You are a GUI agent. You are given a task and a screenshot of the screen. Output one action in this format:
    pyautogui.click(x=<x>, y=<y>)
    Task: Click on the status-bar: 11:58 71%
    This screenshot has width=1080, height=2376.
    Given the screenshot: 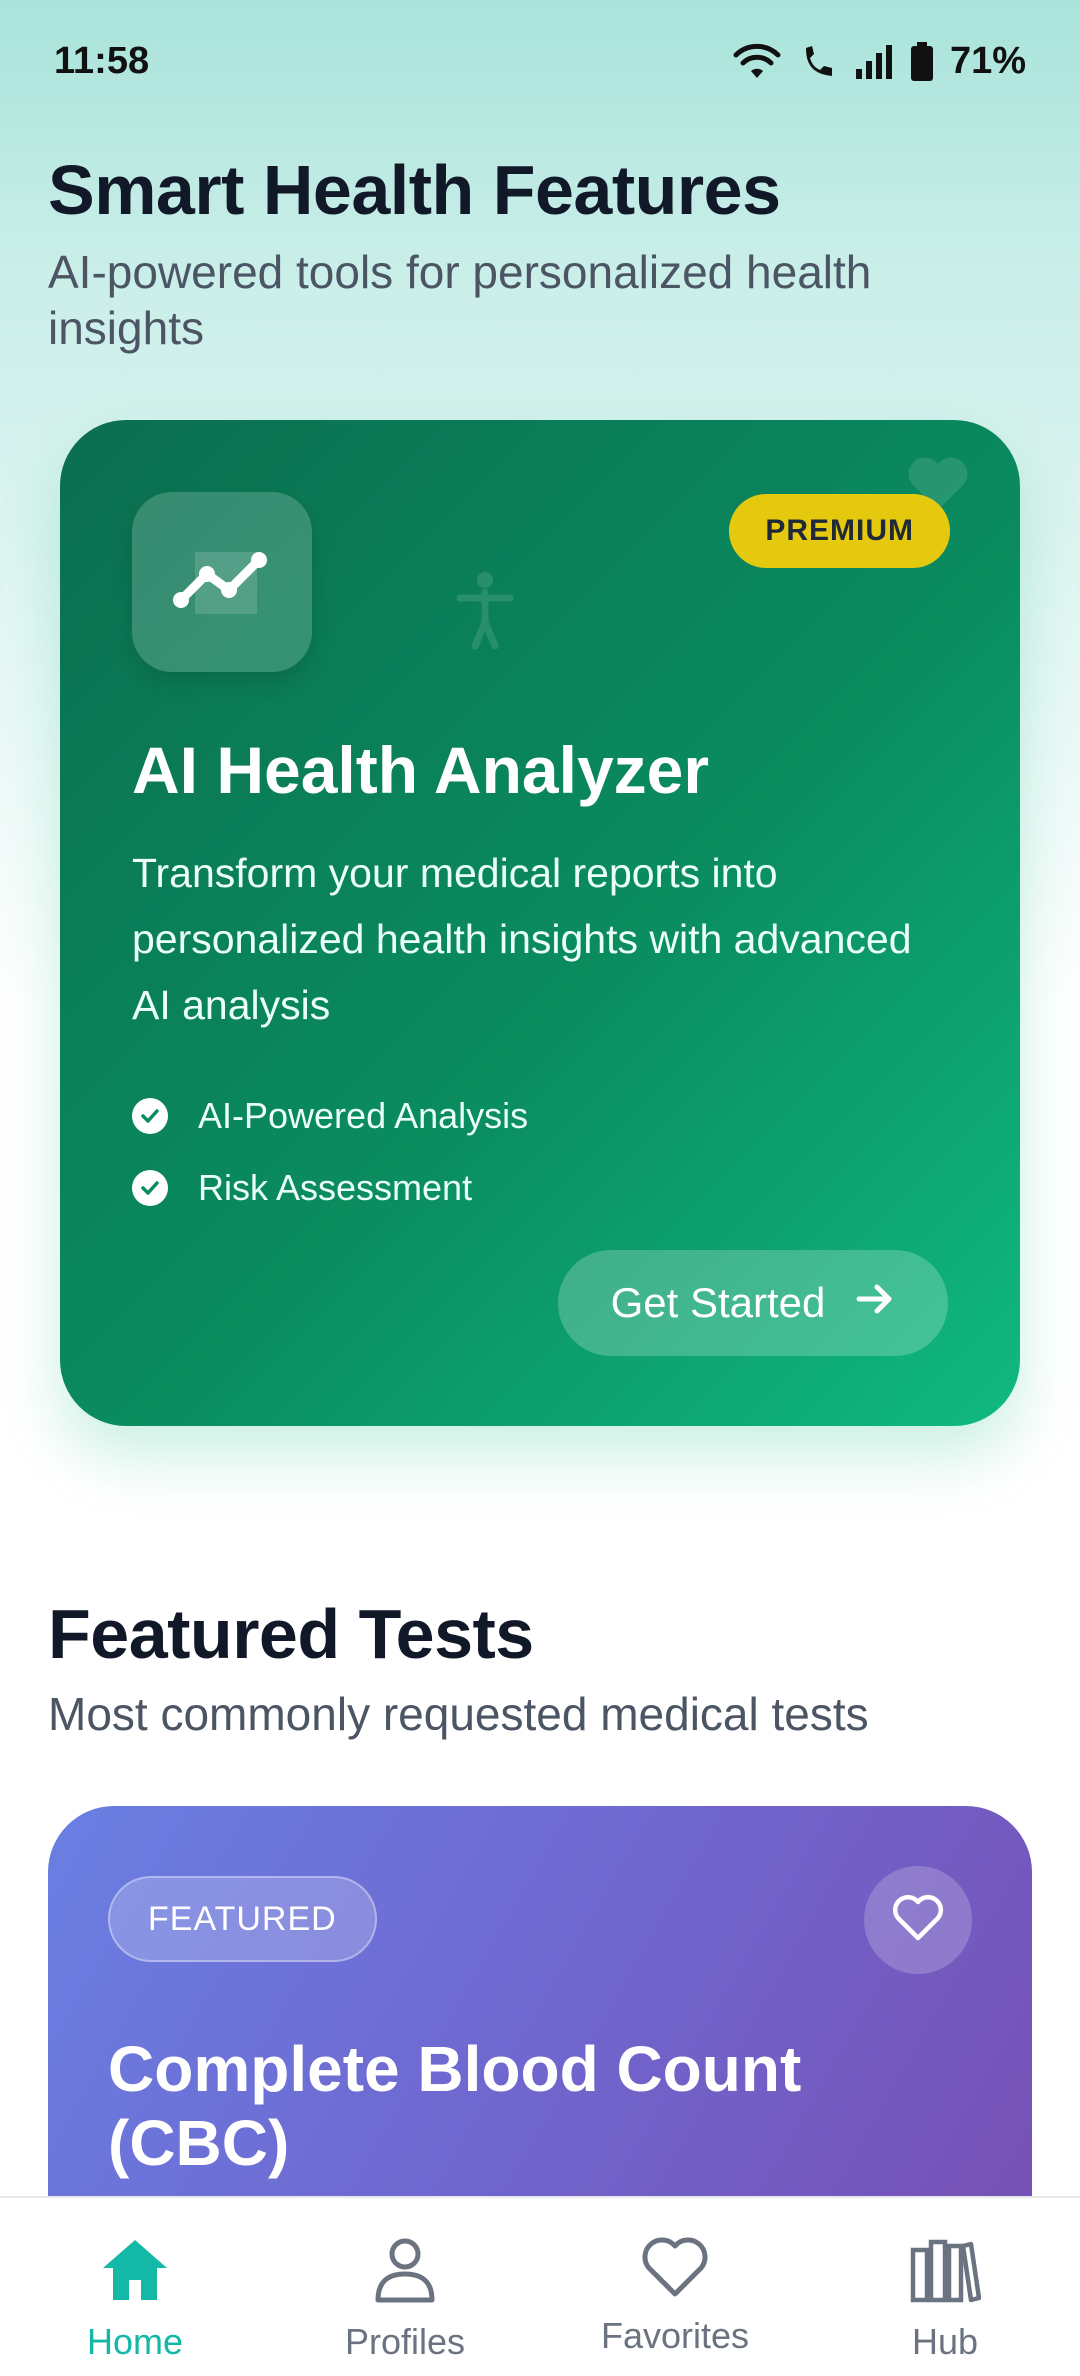 What is the action you would take?
    pyautogui.click(x=540, y=60)
    